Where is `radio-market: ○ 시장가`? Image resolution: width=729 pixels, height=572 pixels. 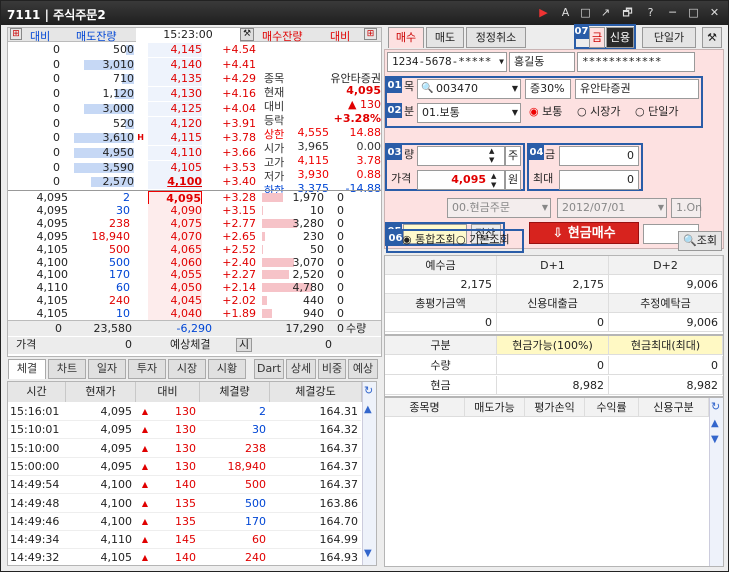 radio-market: ○ 시장가 is located at coordinates (598, 112).